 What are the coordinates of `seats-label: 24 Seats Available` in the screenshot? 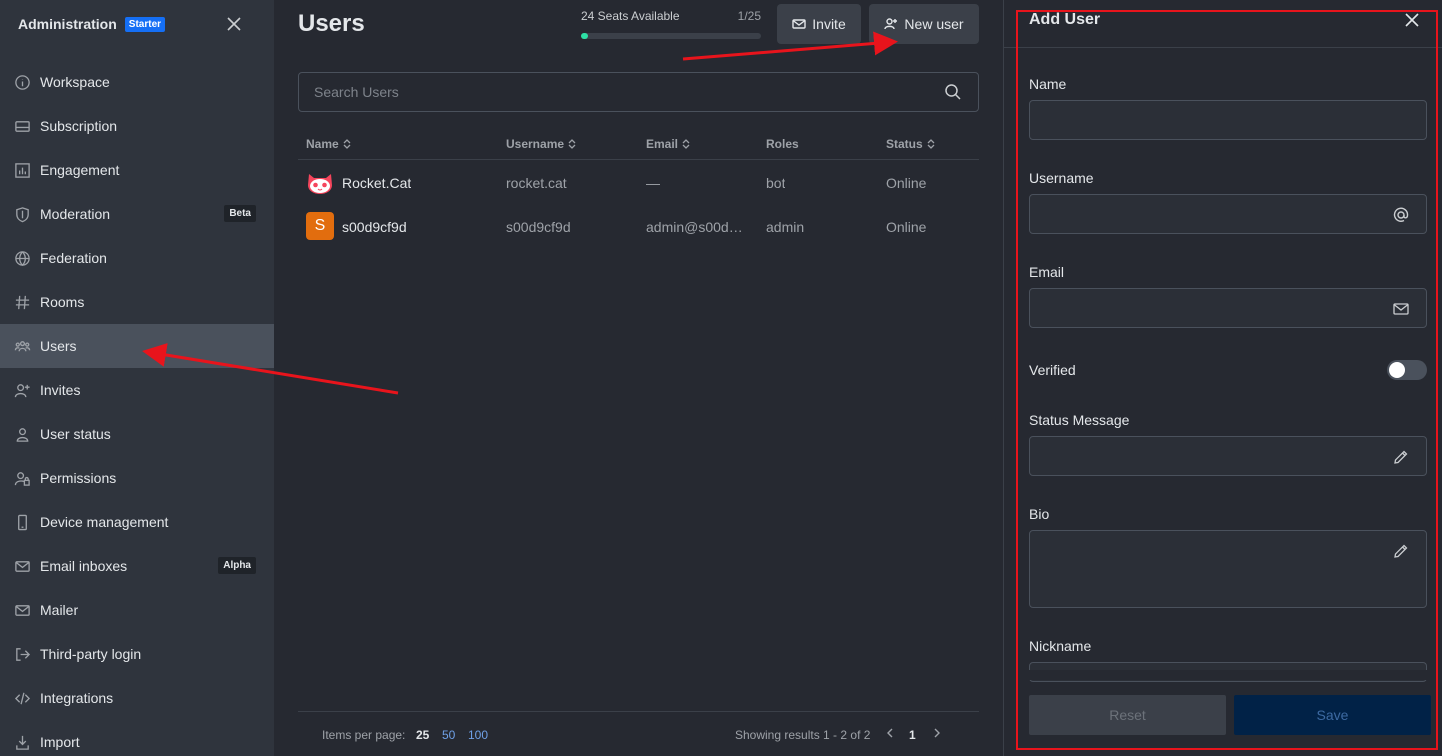 It's located at (630, 16).